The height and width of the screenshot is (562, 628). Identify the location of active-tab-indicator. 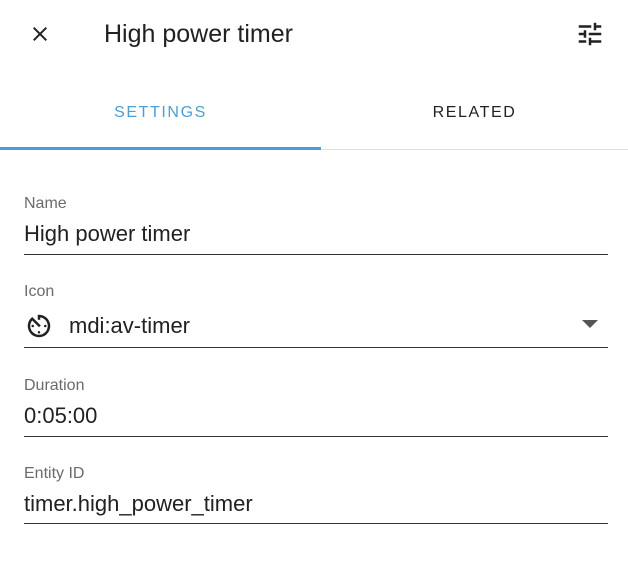
(160, 148).